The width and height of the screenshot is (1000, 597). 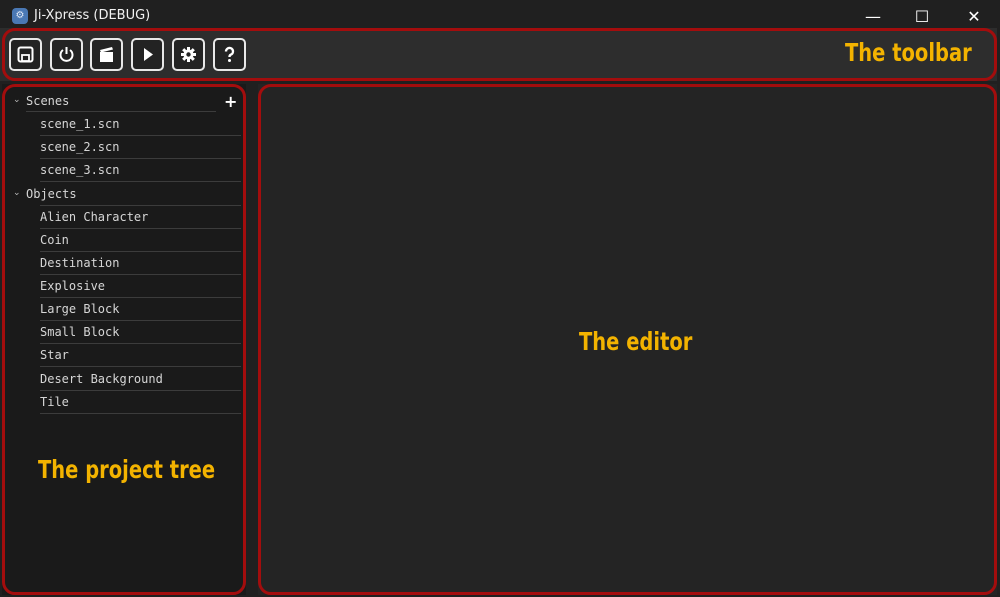 What do you see at coordinates (140, 170) in the screenshot?
I see `tree-item: scene_3.scn` at bounding box center [140, 170].